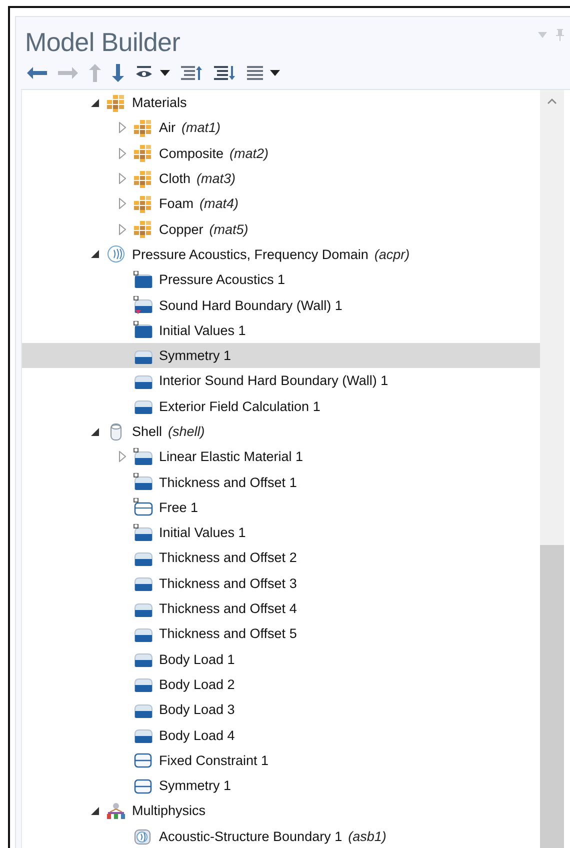  I want to click on tree-row: Acoustic-Structure Boundary 1 (asb1), so click(281, 836).